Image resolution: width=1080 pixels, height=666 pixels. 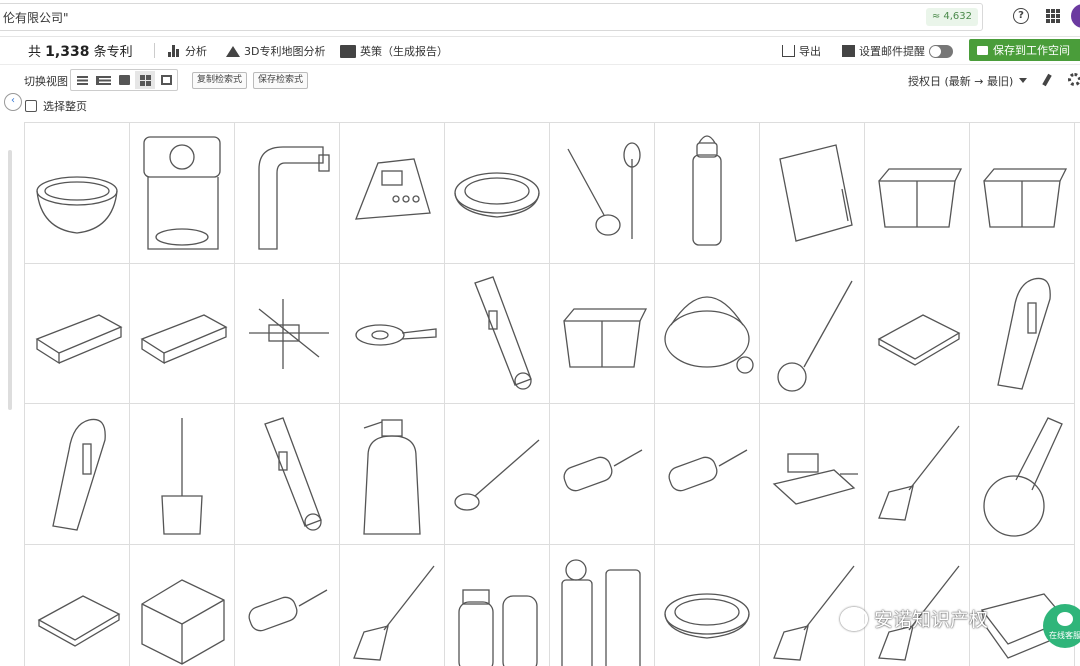 I want to click on scrollbar, so click(x=10, y=280).